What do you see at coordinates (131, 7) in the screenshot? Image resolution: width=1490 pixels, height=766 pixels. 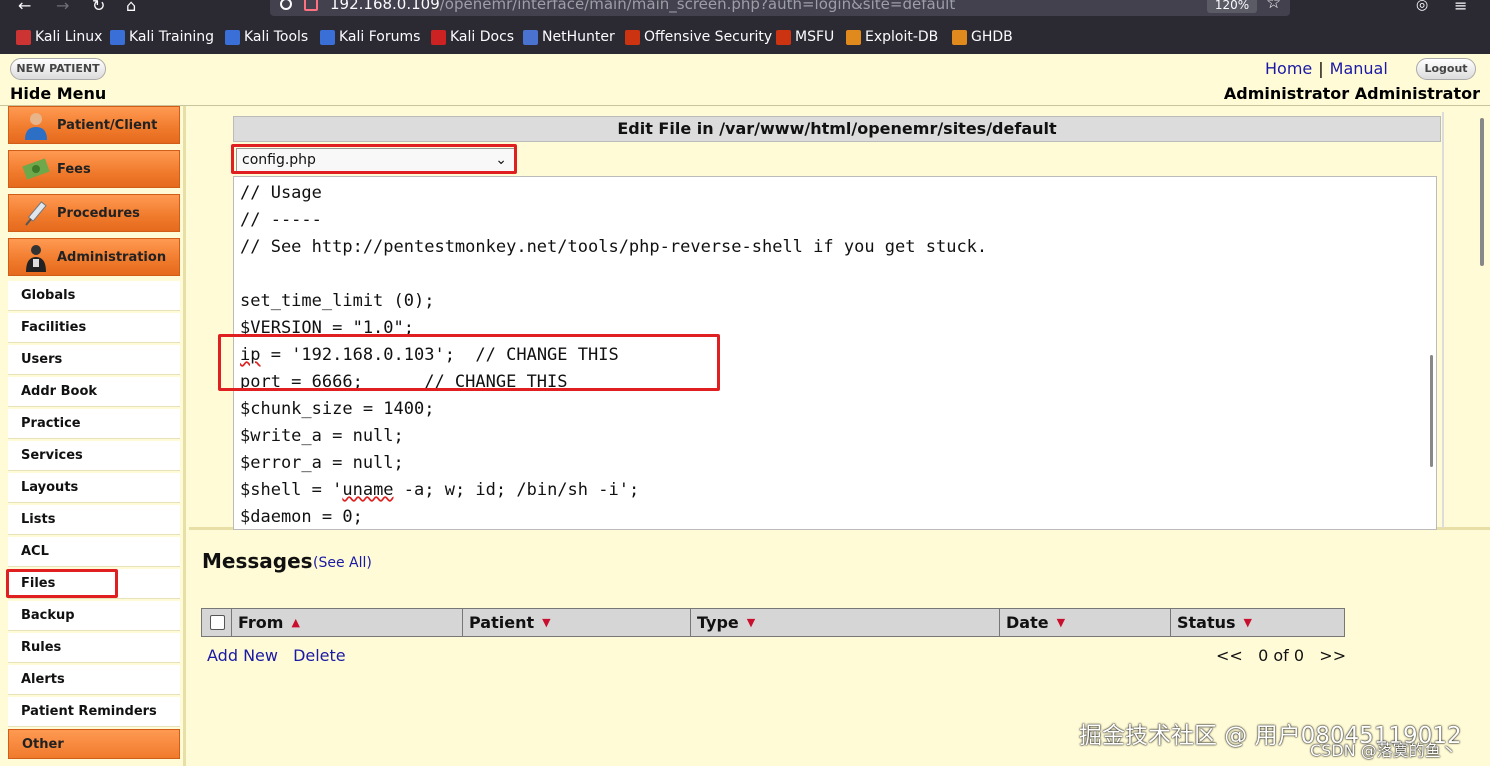 I see `home-icon: ⌂` at bounding box center [131, 7].